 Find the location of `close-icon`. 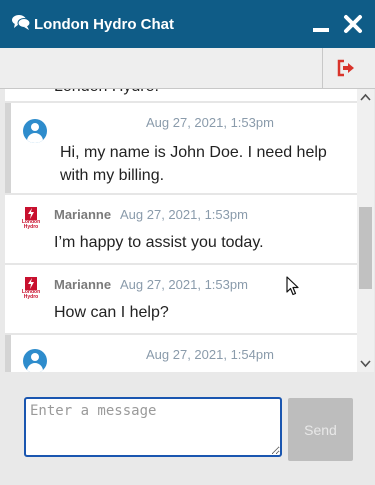

close-icon is located at coordinates (353, 24).